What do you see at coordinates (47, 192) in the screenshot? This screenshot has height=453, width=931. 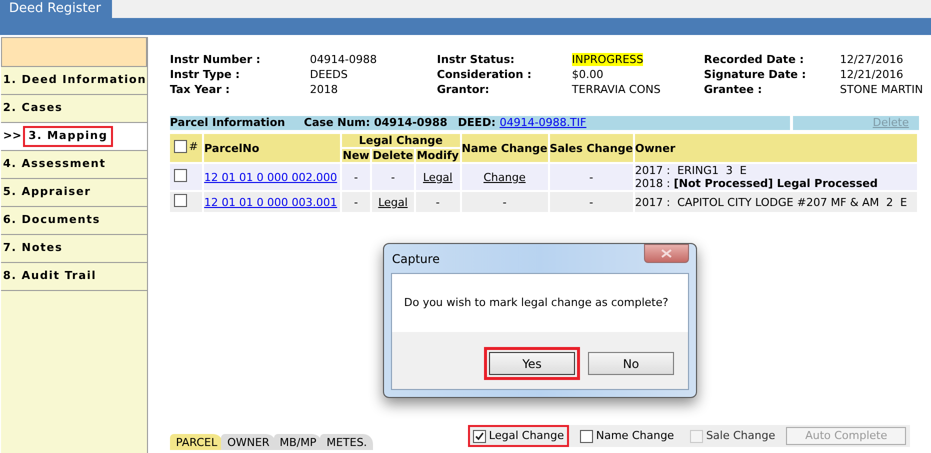 I see `sidebar-label: 5. Appraiser` at bounding box center [47, 192].